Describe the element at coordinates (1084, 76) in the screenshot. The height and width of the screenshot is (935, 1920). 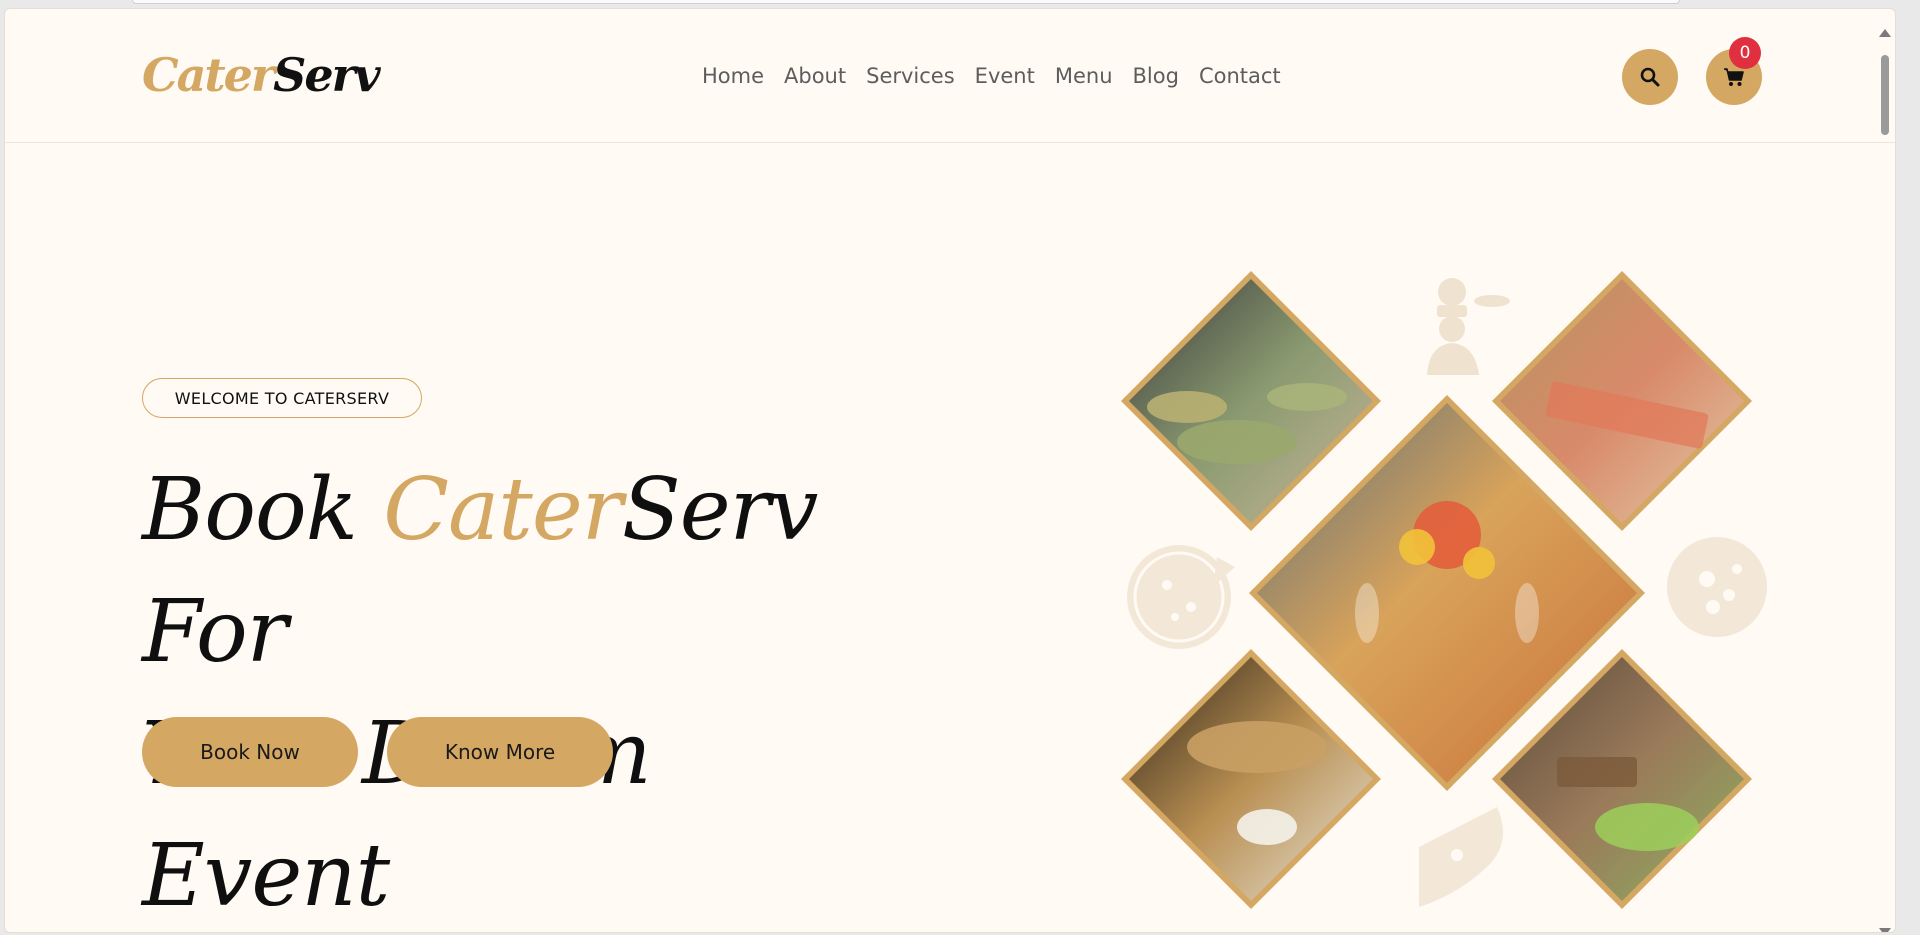
I see `nav-item-menu: Menu` at that location.